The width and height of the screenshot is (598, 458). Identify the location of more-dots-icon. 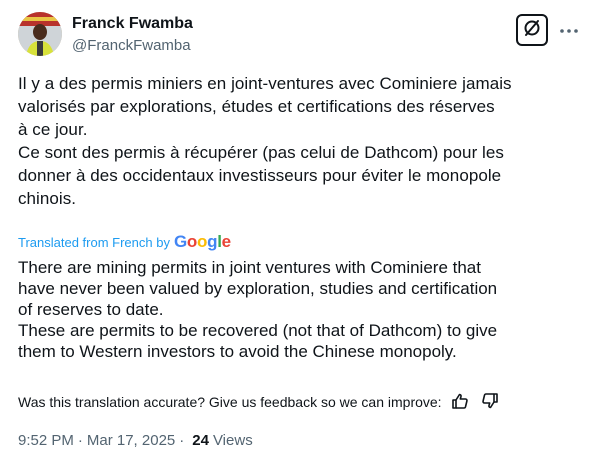
(569, 30).